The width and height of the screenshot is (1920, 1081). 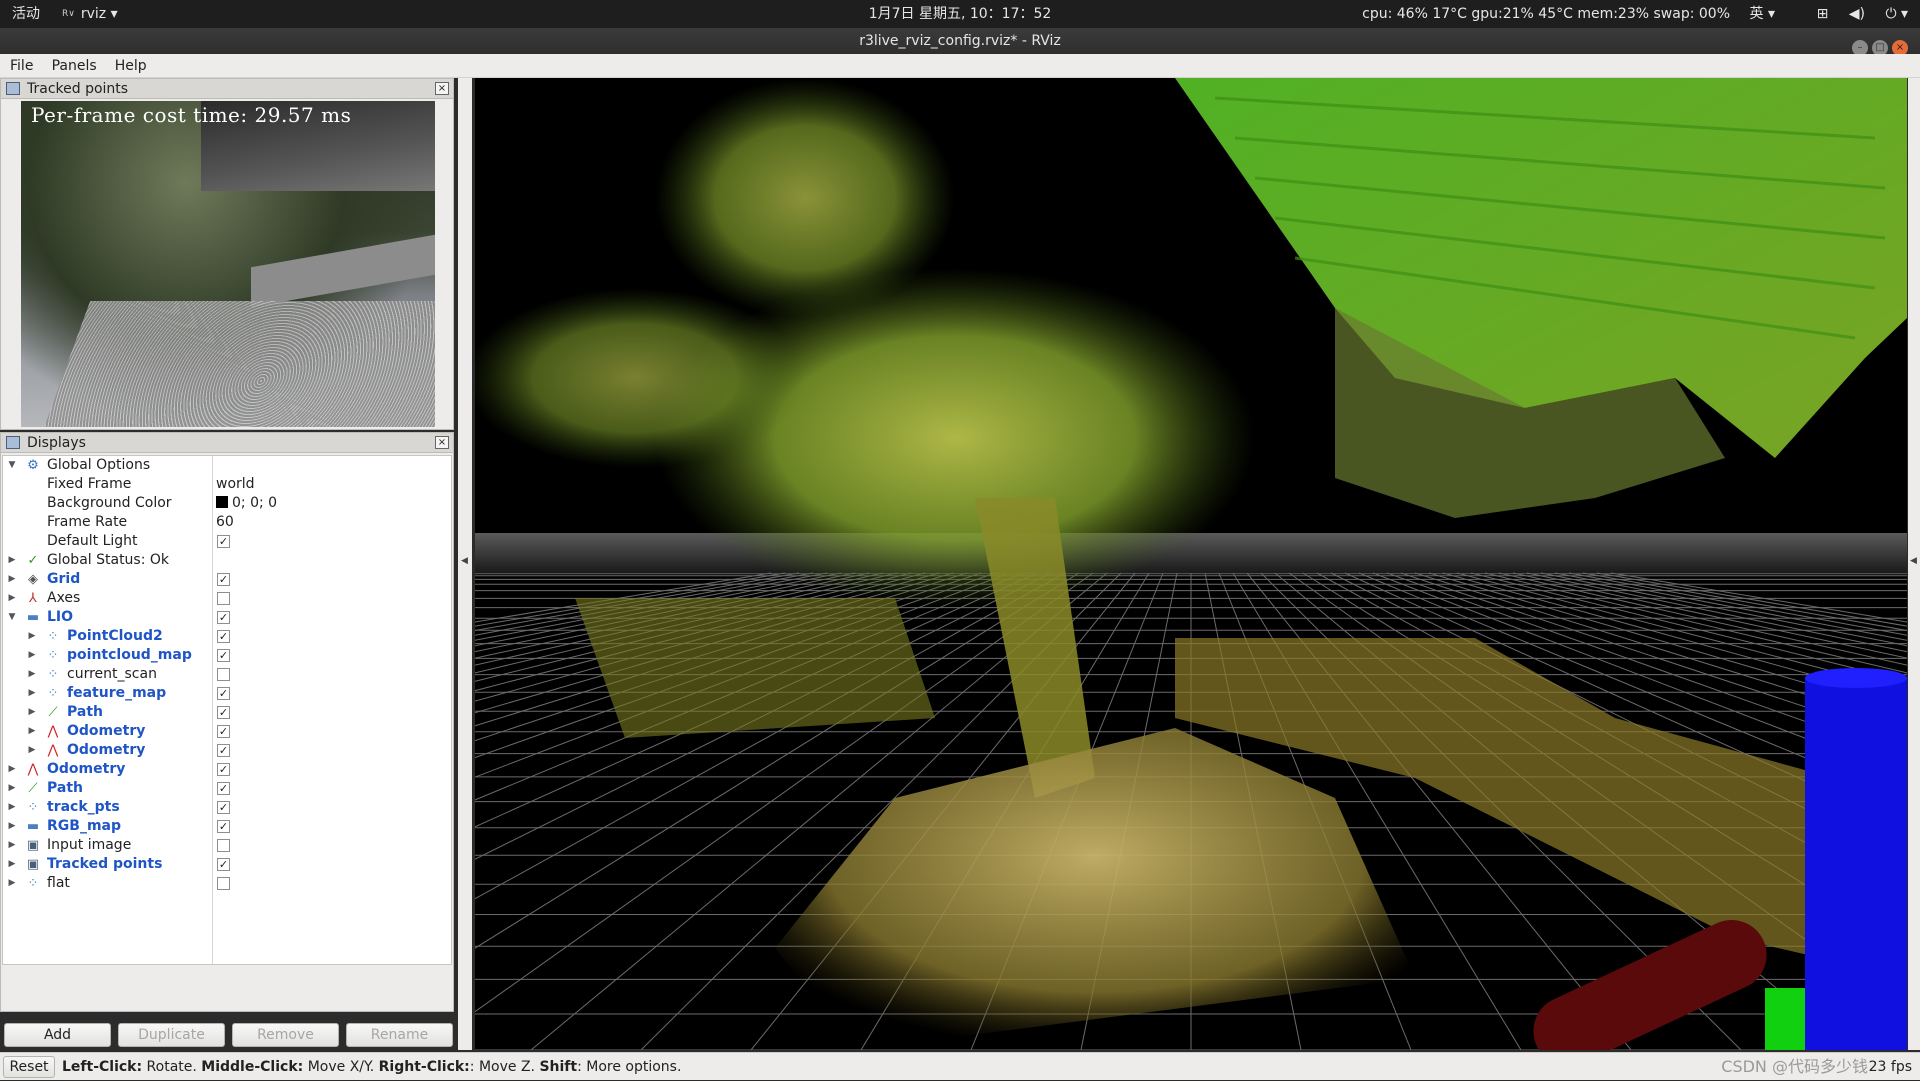 What do you see at coordinates (960, 42) in the screenshot?
I see `window-title-bar: r3live_rviz_config.rviz* - RViz – □ ×` at bounding box center [960, 42].